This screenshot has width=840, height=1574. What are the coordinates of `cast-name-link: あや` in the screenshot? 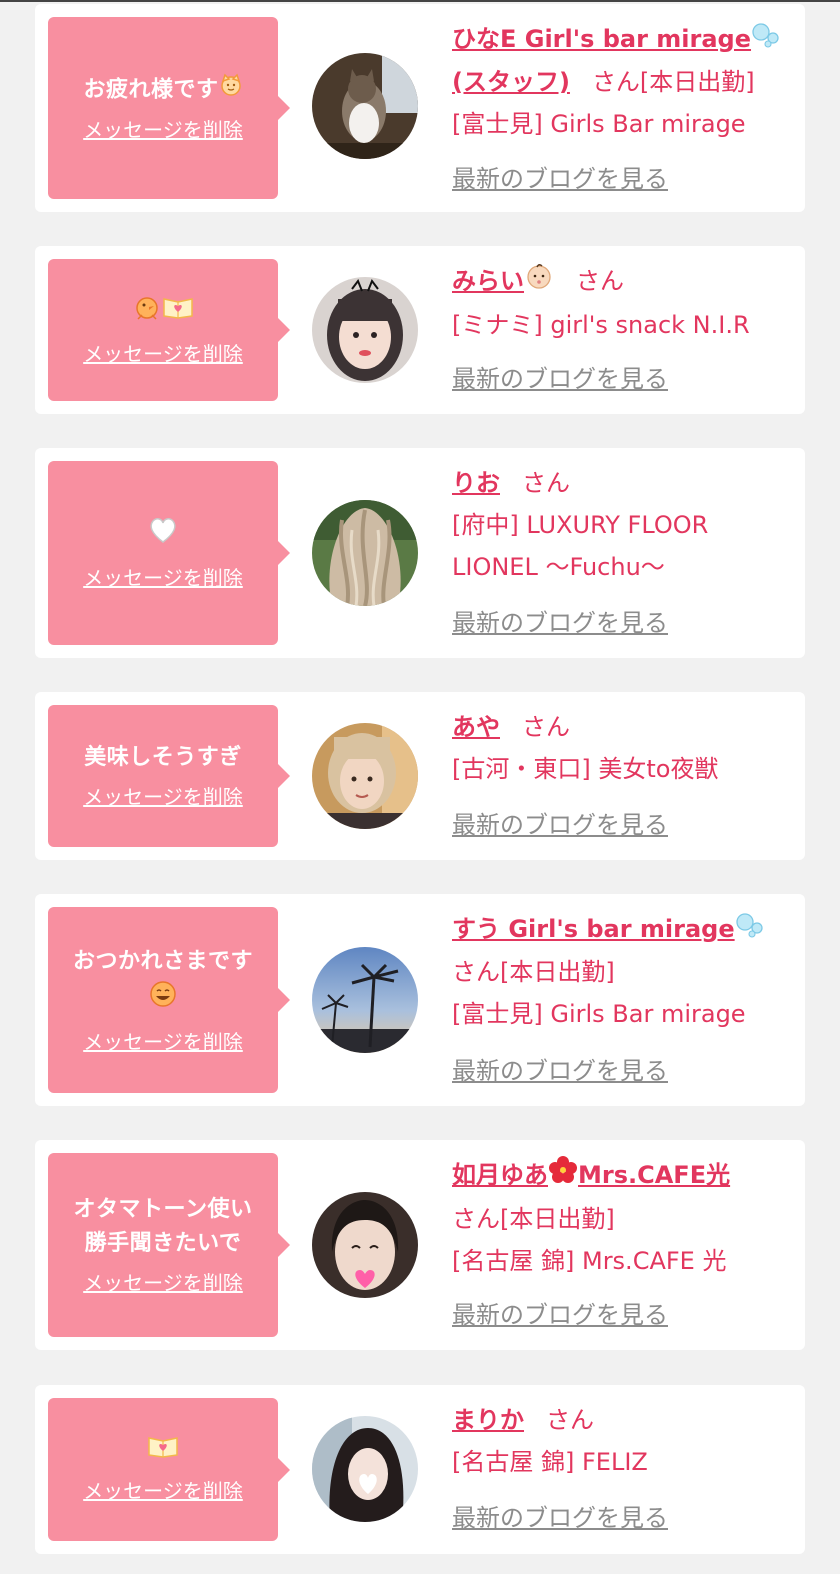 It's located at (476, 727).